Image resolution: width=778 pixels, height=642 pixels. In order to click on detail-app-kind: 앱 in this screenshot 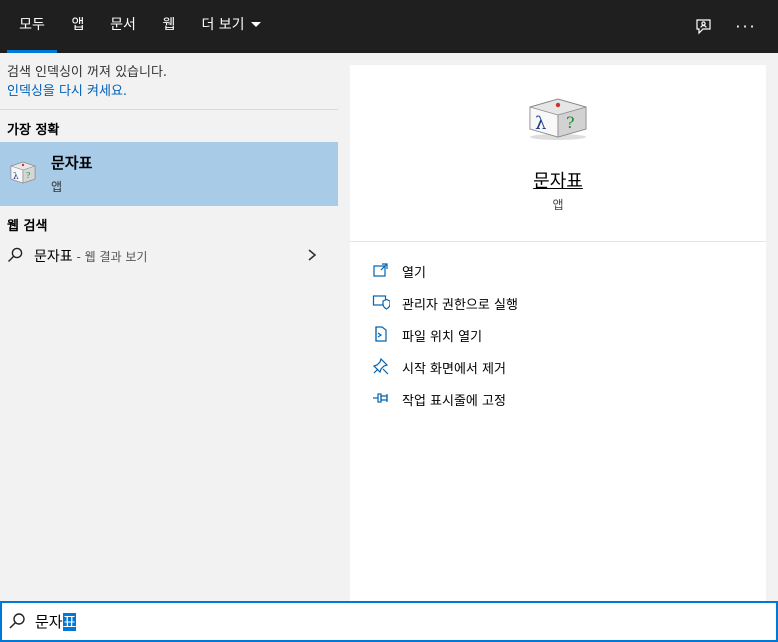, I will do `click(558, 205)`.